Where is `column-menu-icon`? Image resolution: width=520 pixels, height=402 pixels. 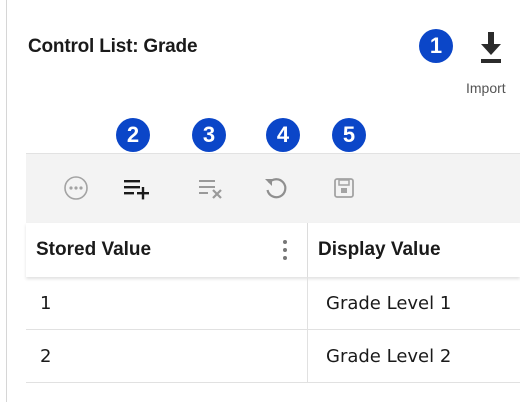
column-menu-icon is located at coordinates (285, 250).